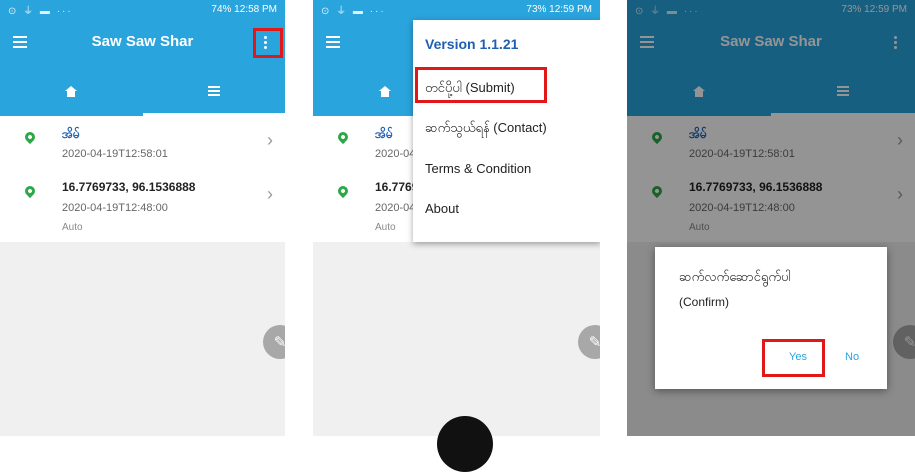  I want to click on status-bar: ⊙ ⏚ ▬ ··· 74% 12:58 PM, so click(142, 9).